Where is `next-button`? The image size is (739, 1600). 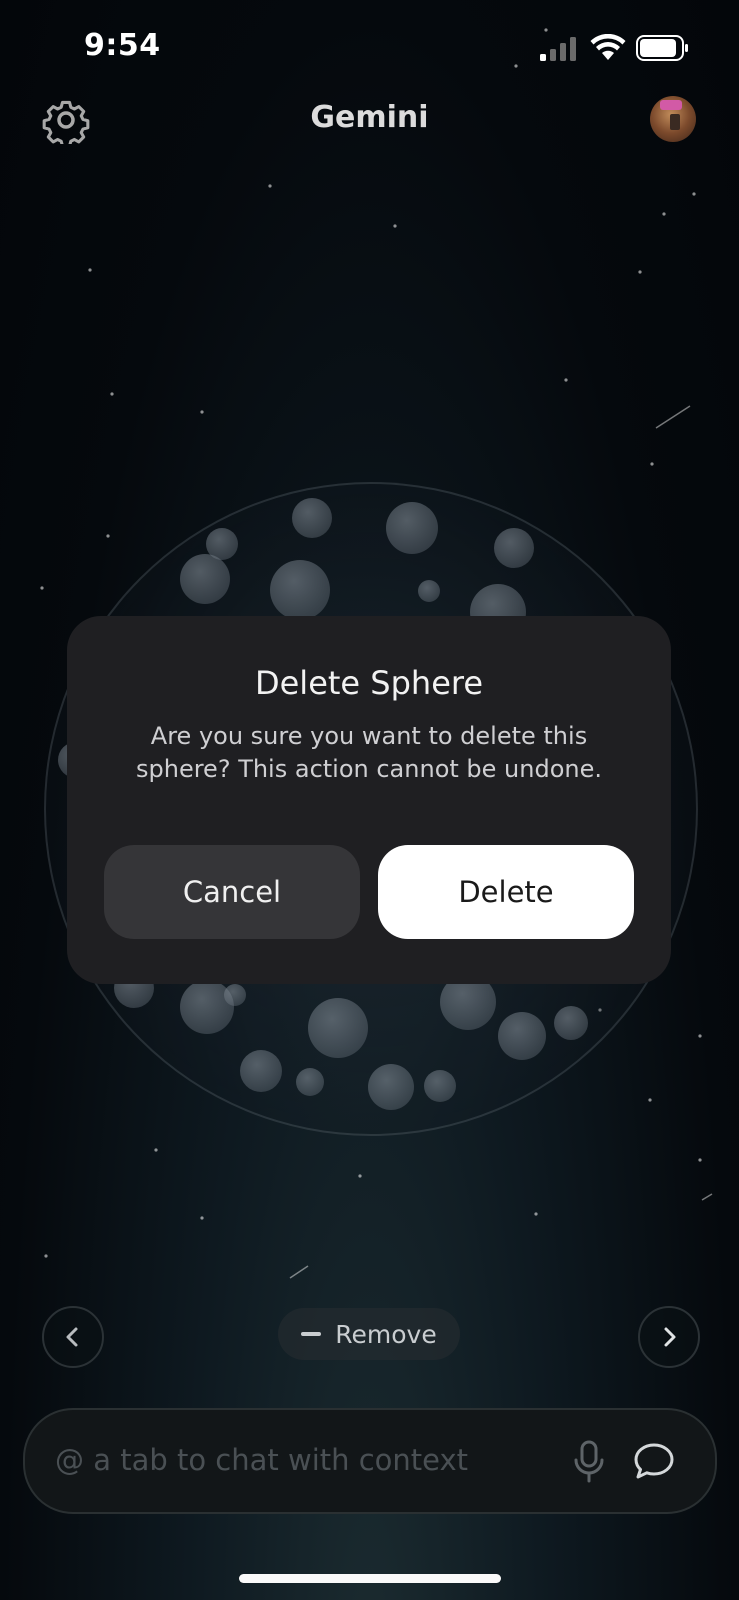
next-button is located at coordinates (669, 1337).